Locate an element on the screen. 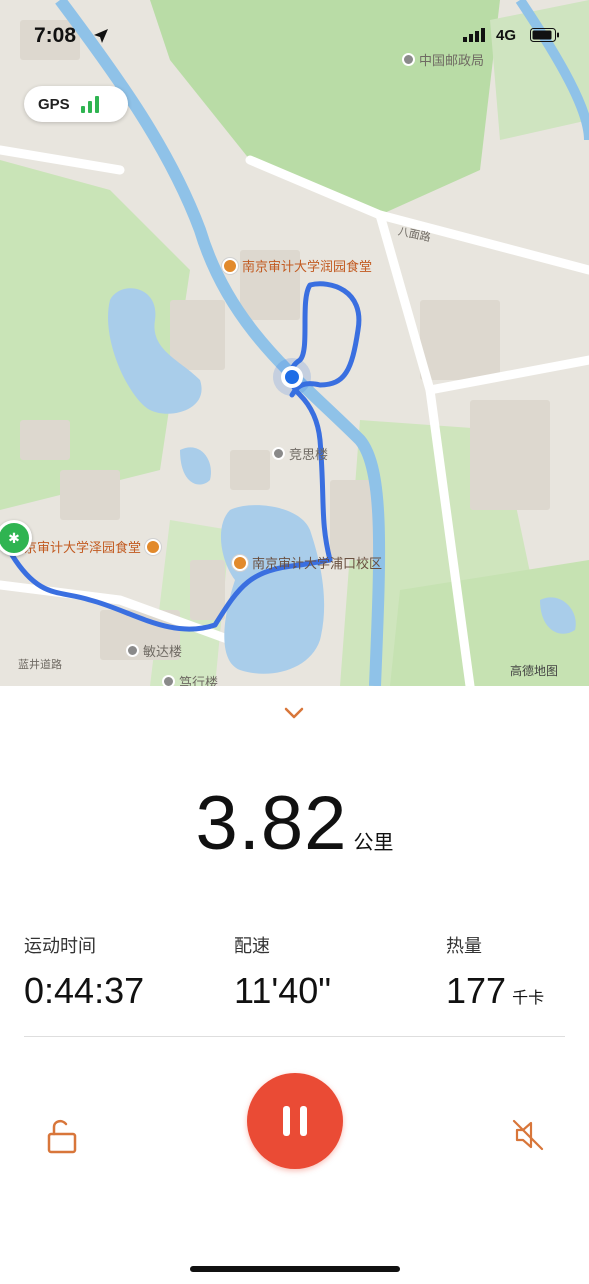 The height and width of the screenshot is (1284, 589). gps-label: GPS is located at coordinates (54, 104).